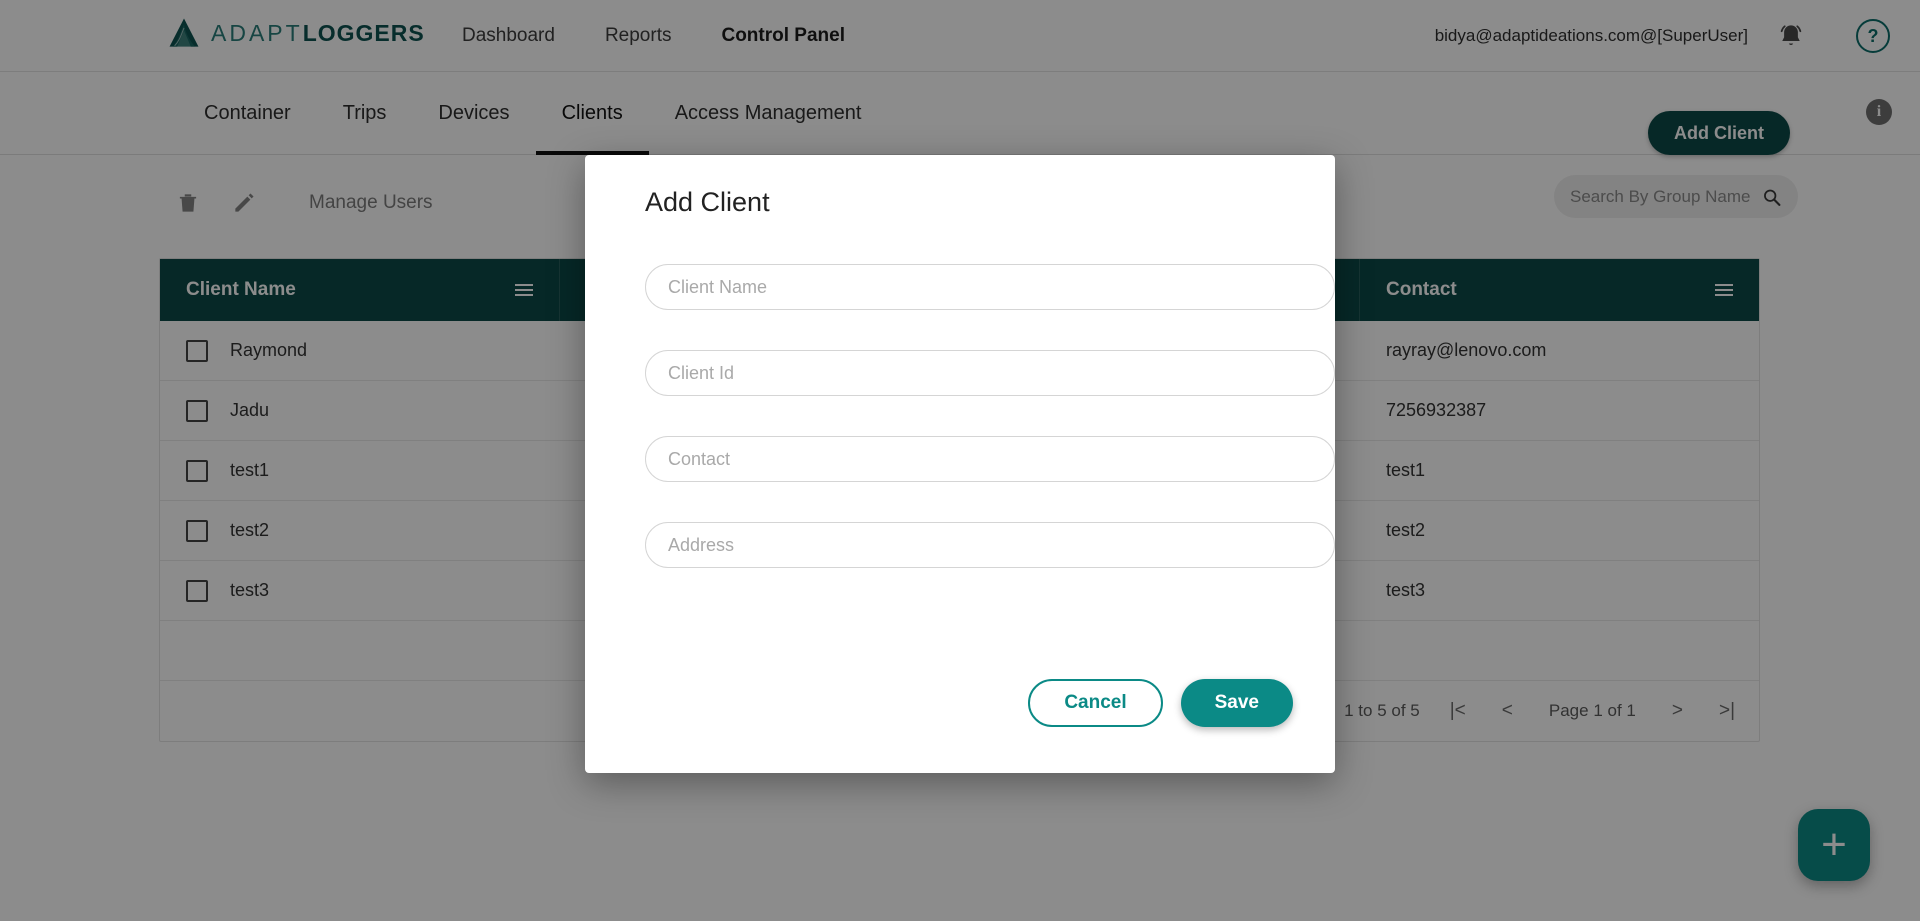 The height and width of the screenshot is (921, 1920). Describe the element at coordinates (1236, 703) in the screenshot. I see `save-button: Save` at that location.